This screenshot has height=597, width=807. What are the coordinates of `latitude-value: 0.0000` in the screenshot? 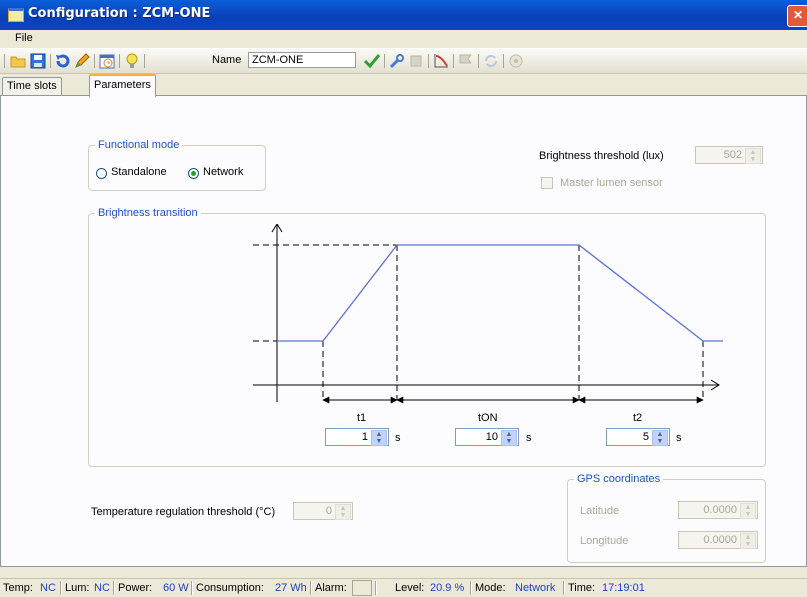 It's located at (720, 510).